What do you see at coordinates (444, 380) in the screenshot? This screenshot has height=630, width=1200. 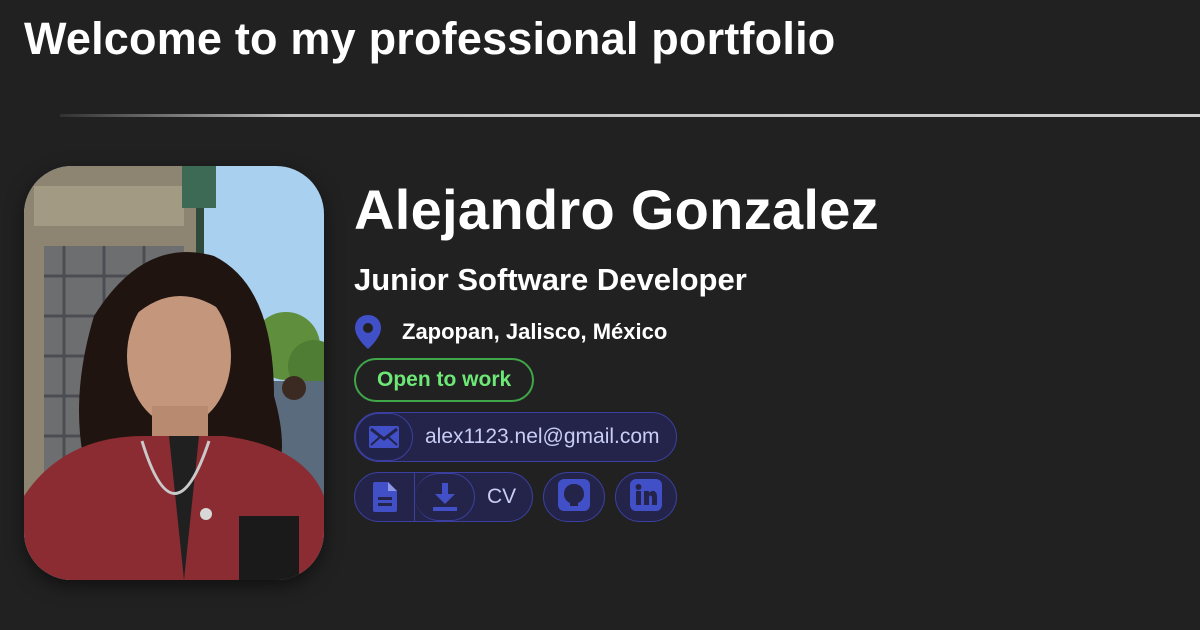 I see `status-badge: Open to work` at bounding box center [444, 380].